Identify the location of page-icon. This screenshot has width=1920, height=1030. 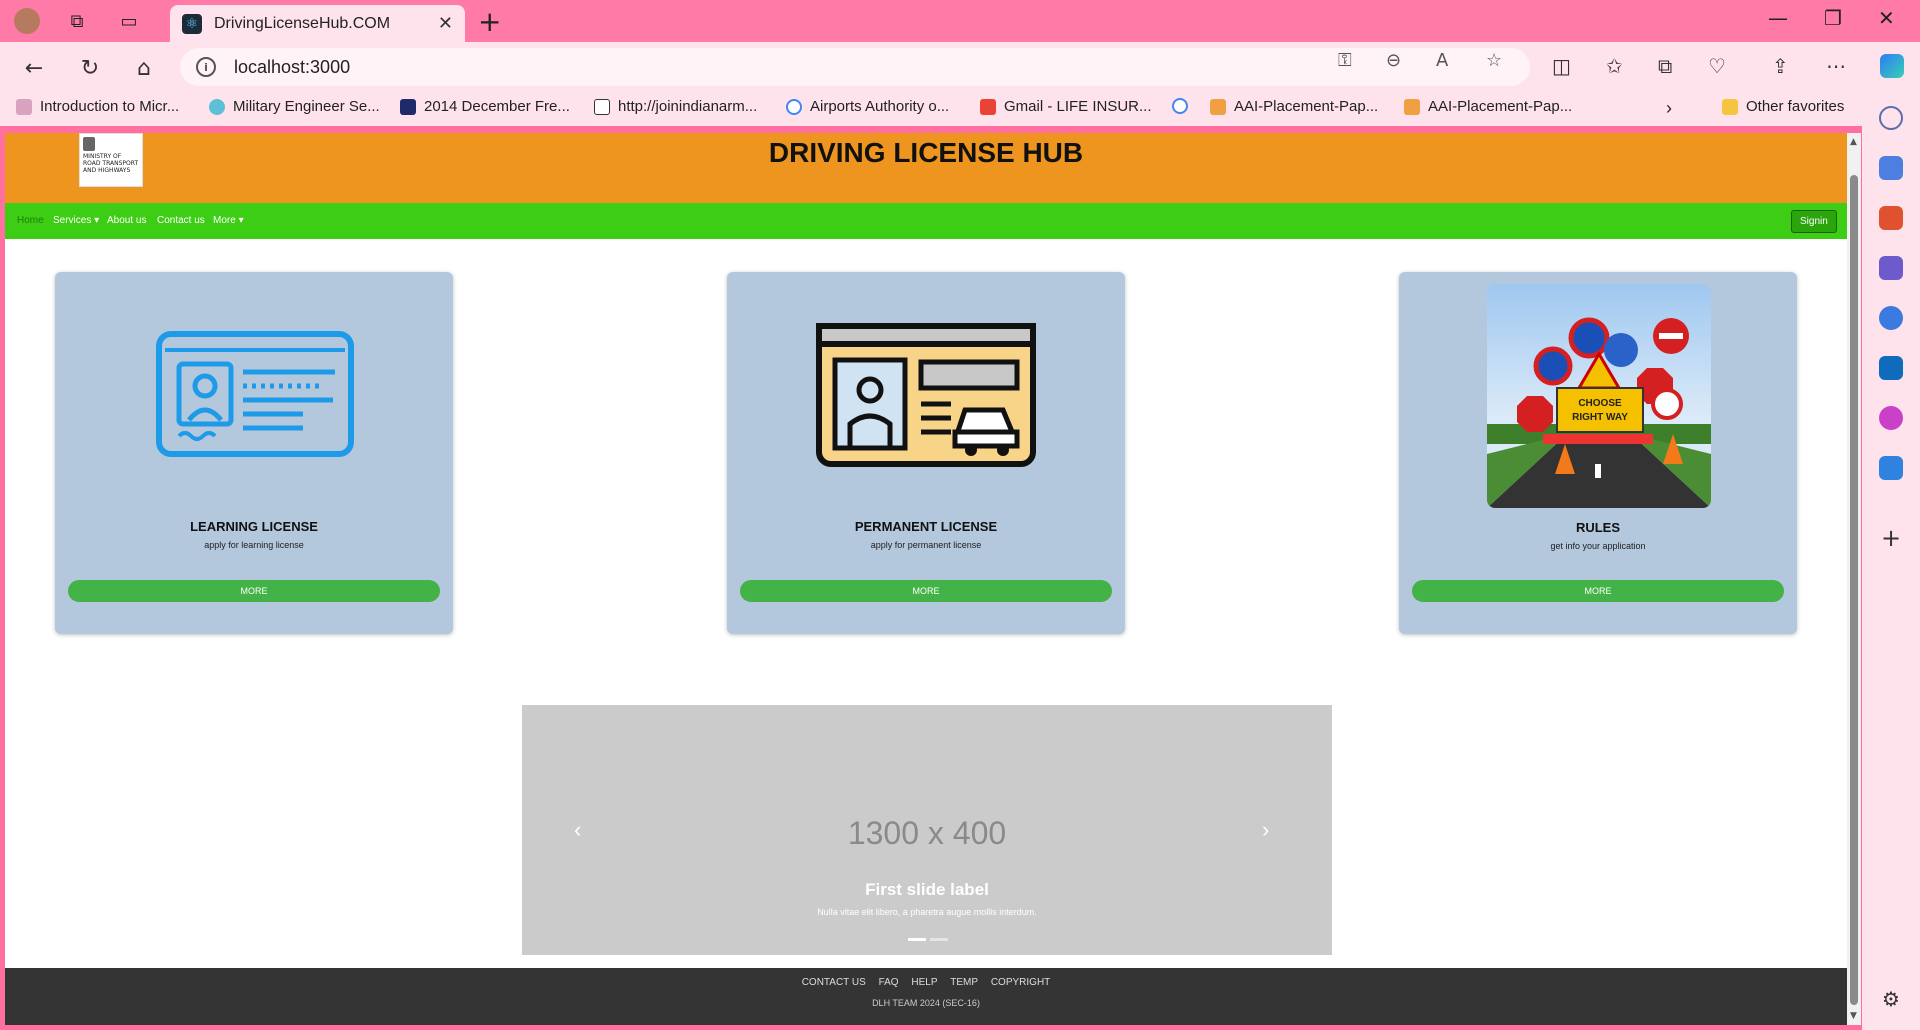
(602, 106).